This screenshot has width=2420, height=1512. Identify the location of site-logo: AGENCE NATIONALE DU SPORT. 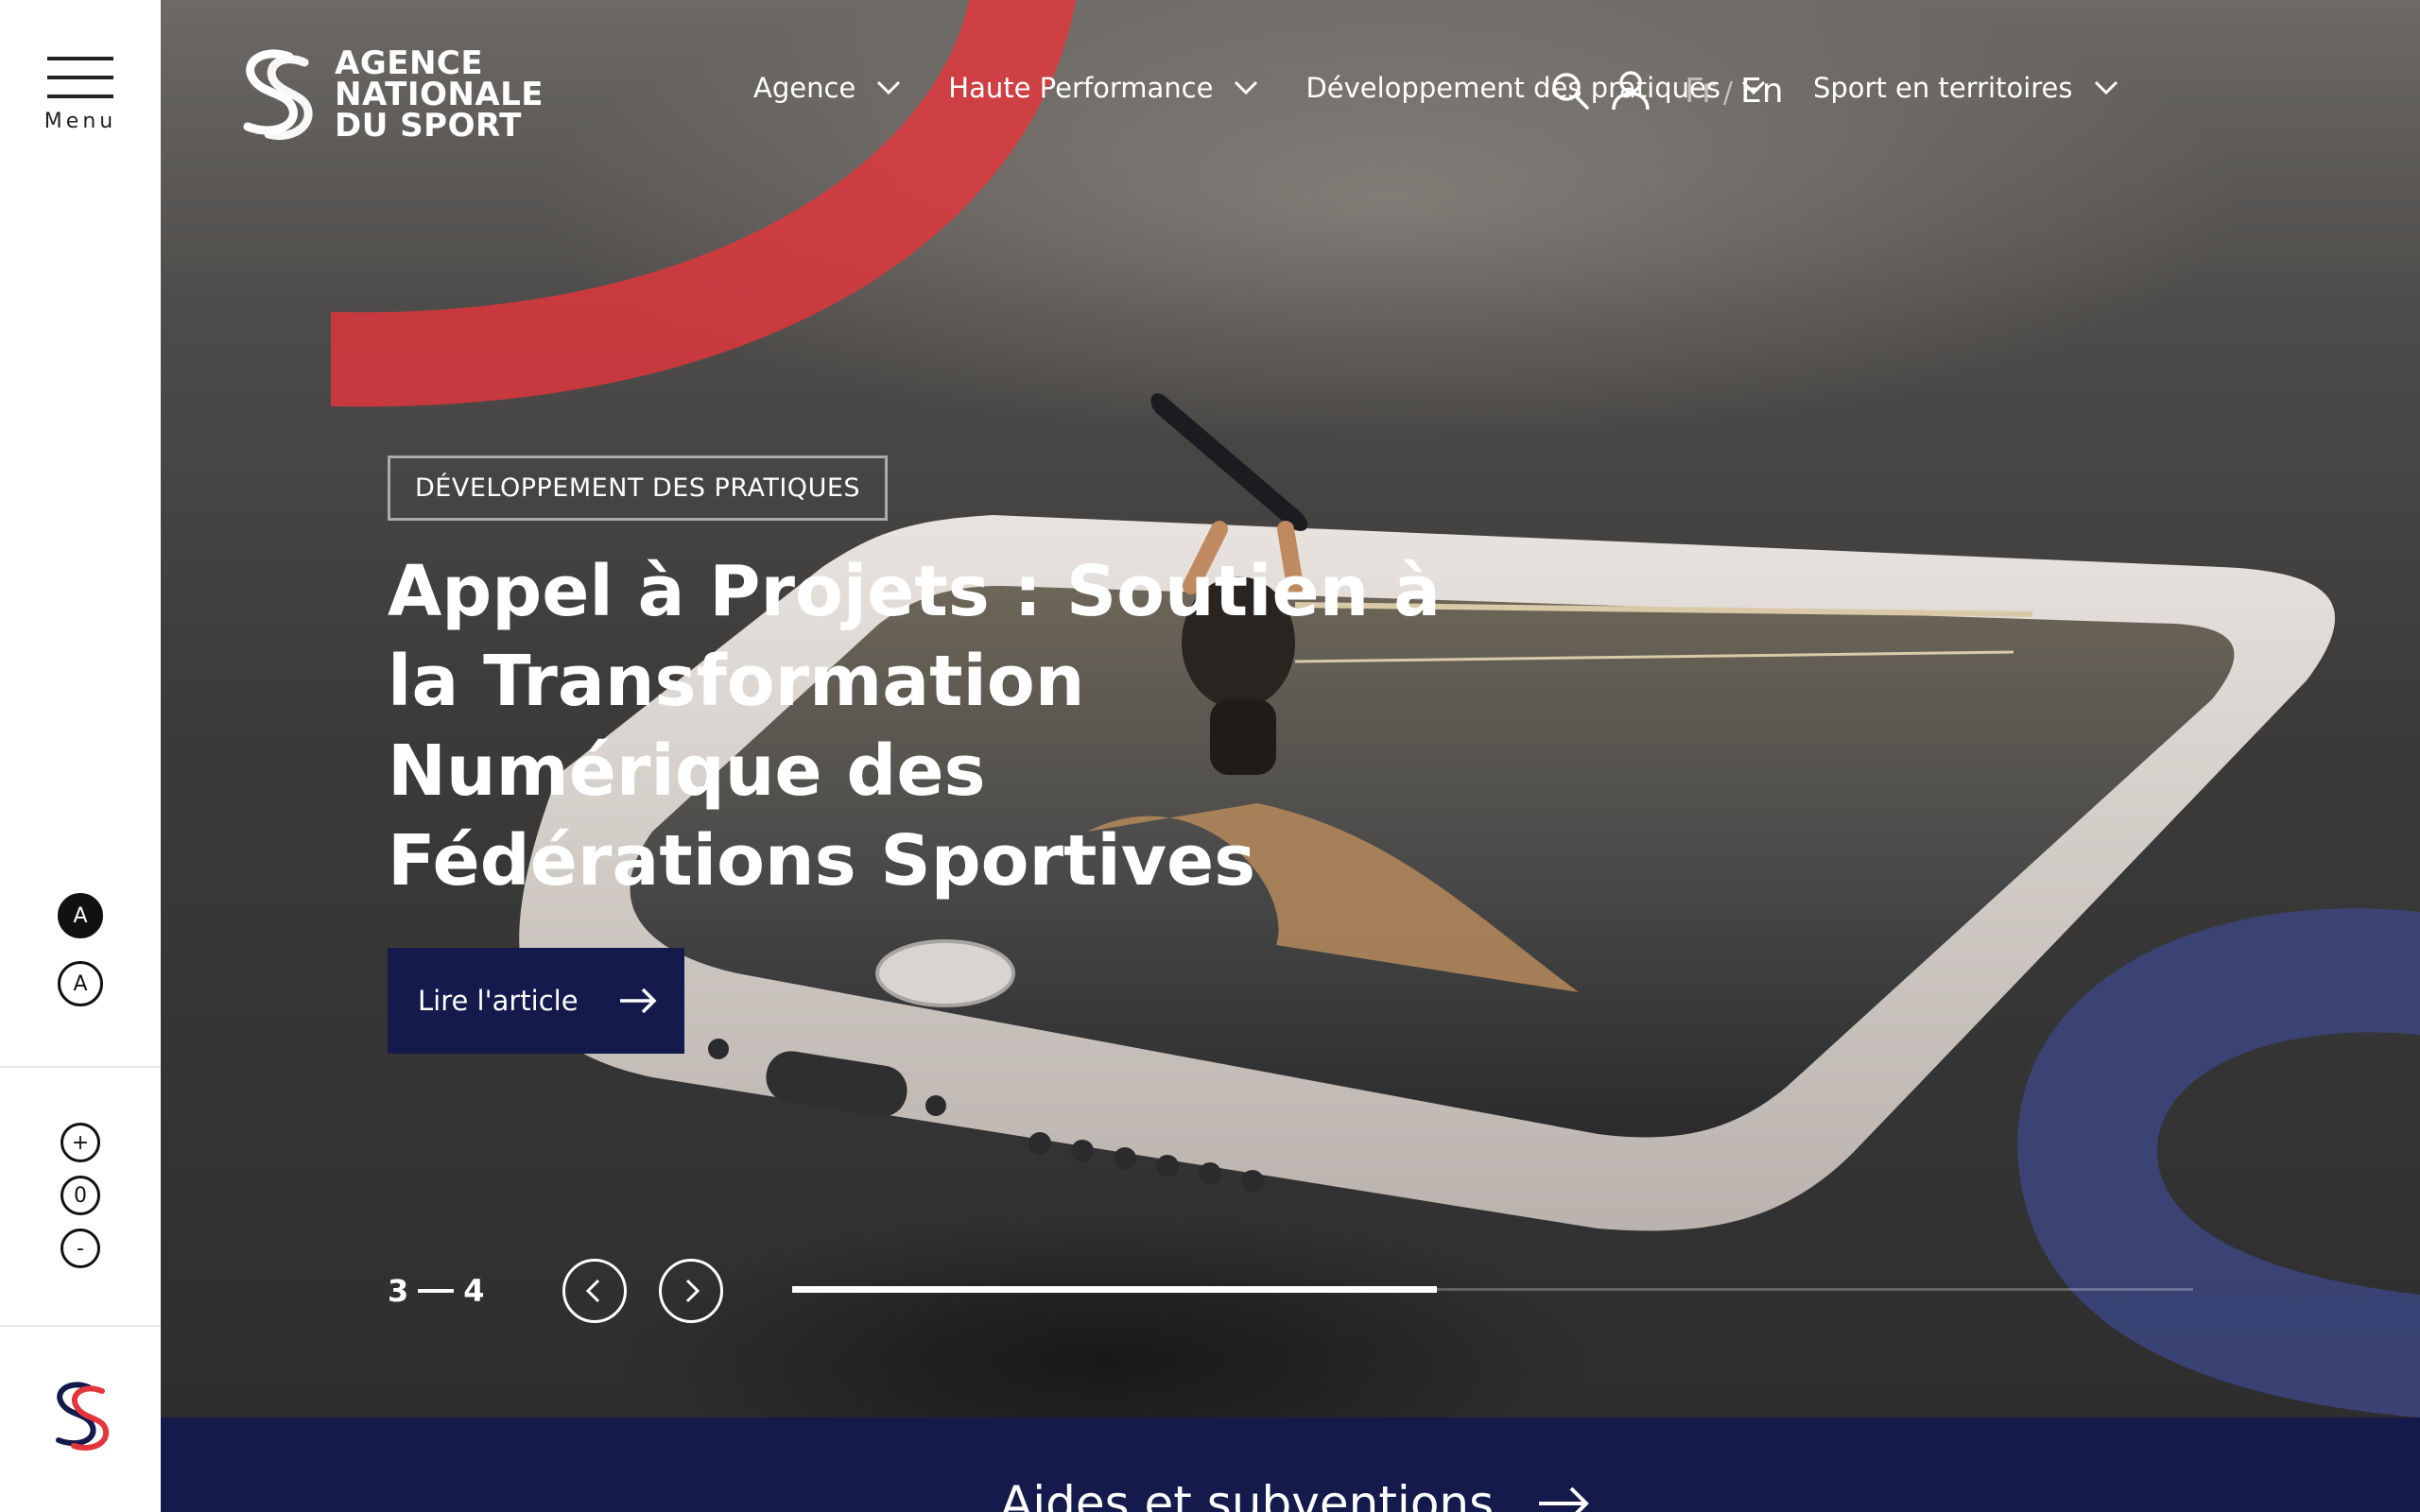
(389, 94).